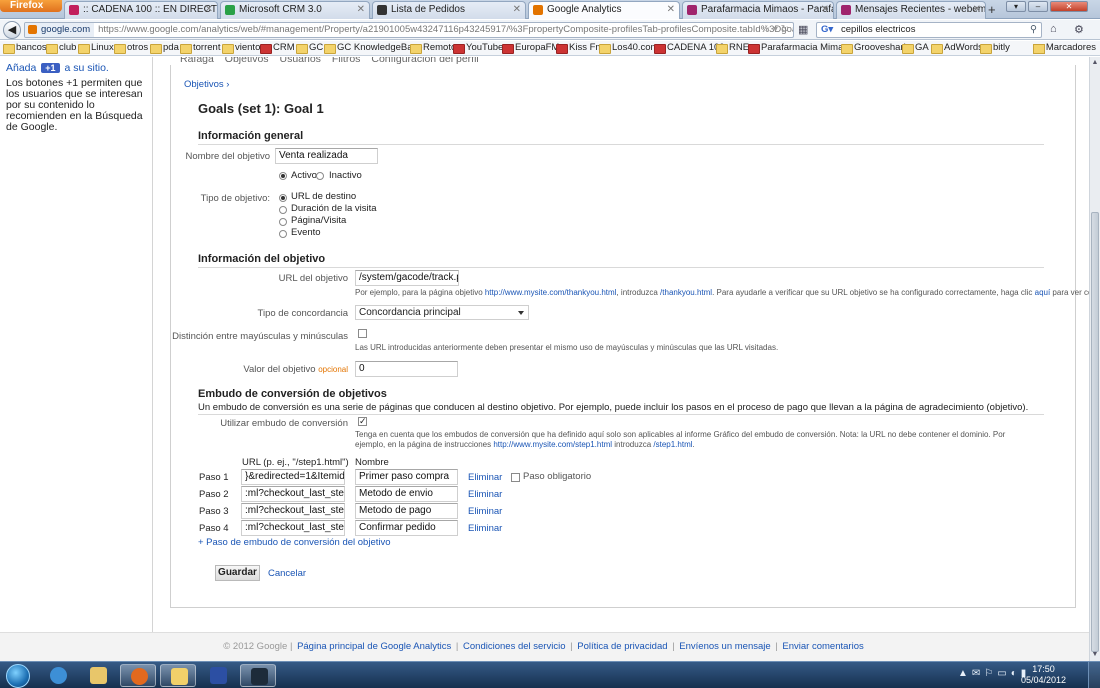 The width and height of the screenshot is (1100, 688). Describe the element at coordinates (283, 222) in the screenshot. I see `type-pages-radio` at that location.